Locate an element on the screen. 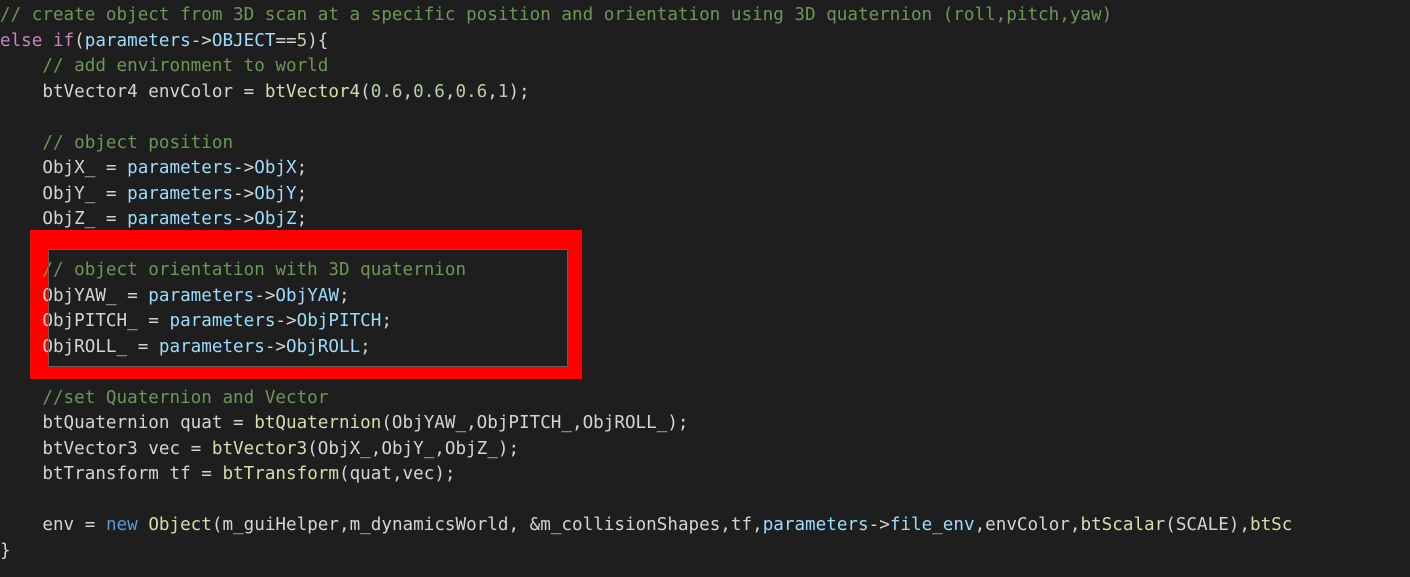 The height and width of the screenshot is (577, 1410). code-token: btQuaternion quat = is located at coordinates (127, 423).